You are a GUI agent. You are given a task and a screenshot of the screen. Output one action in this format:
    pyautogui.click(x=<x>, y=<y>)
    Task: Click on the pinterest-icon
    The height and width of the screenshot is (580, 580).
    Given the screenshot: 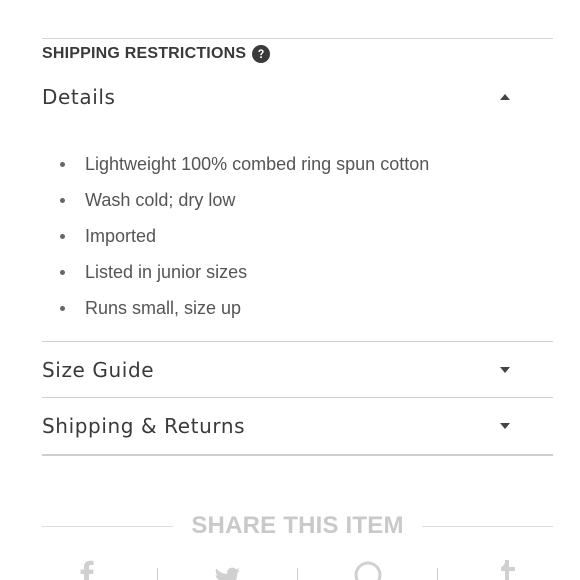 What is the action you would take?
    pyautogui.click(x=368, y=570)
    